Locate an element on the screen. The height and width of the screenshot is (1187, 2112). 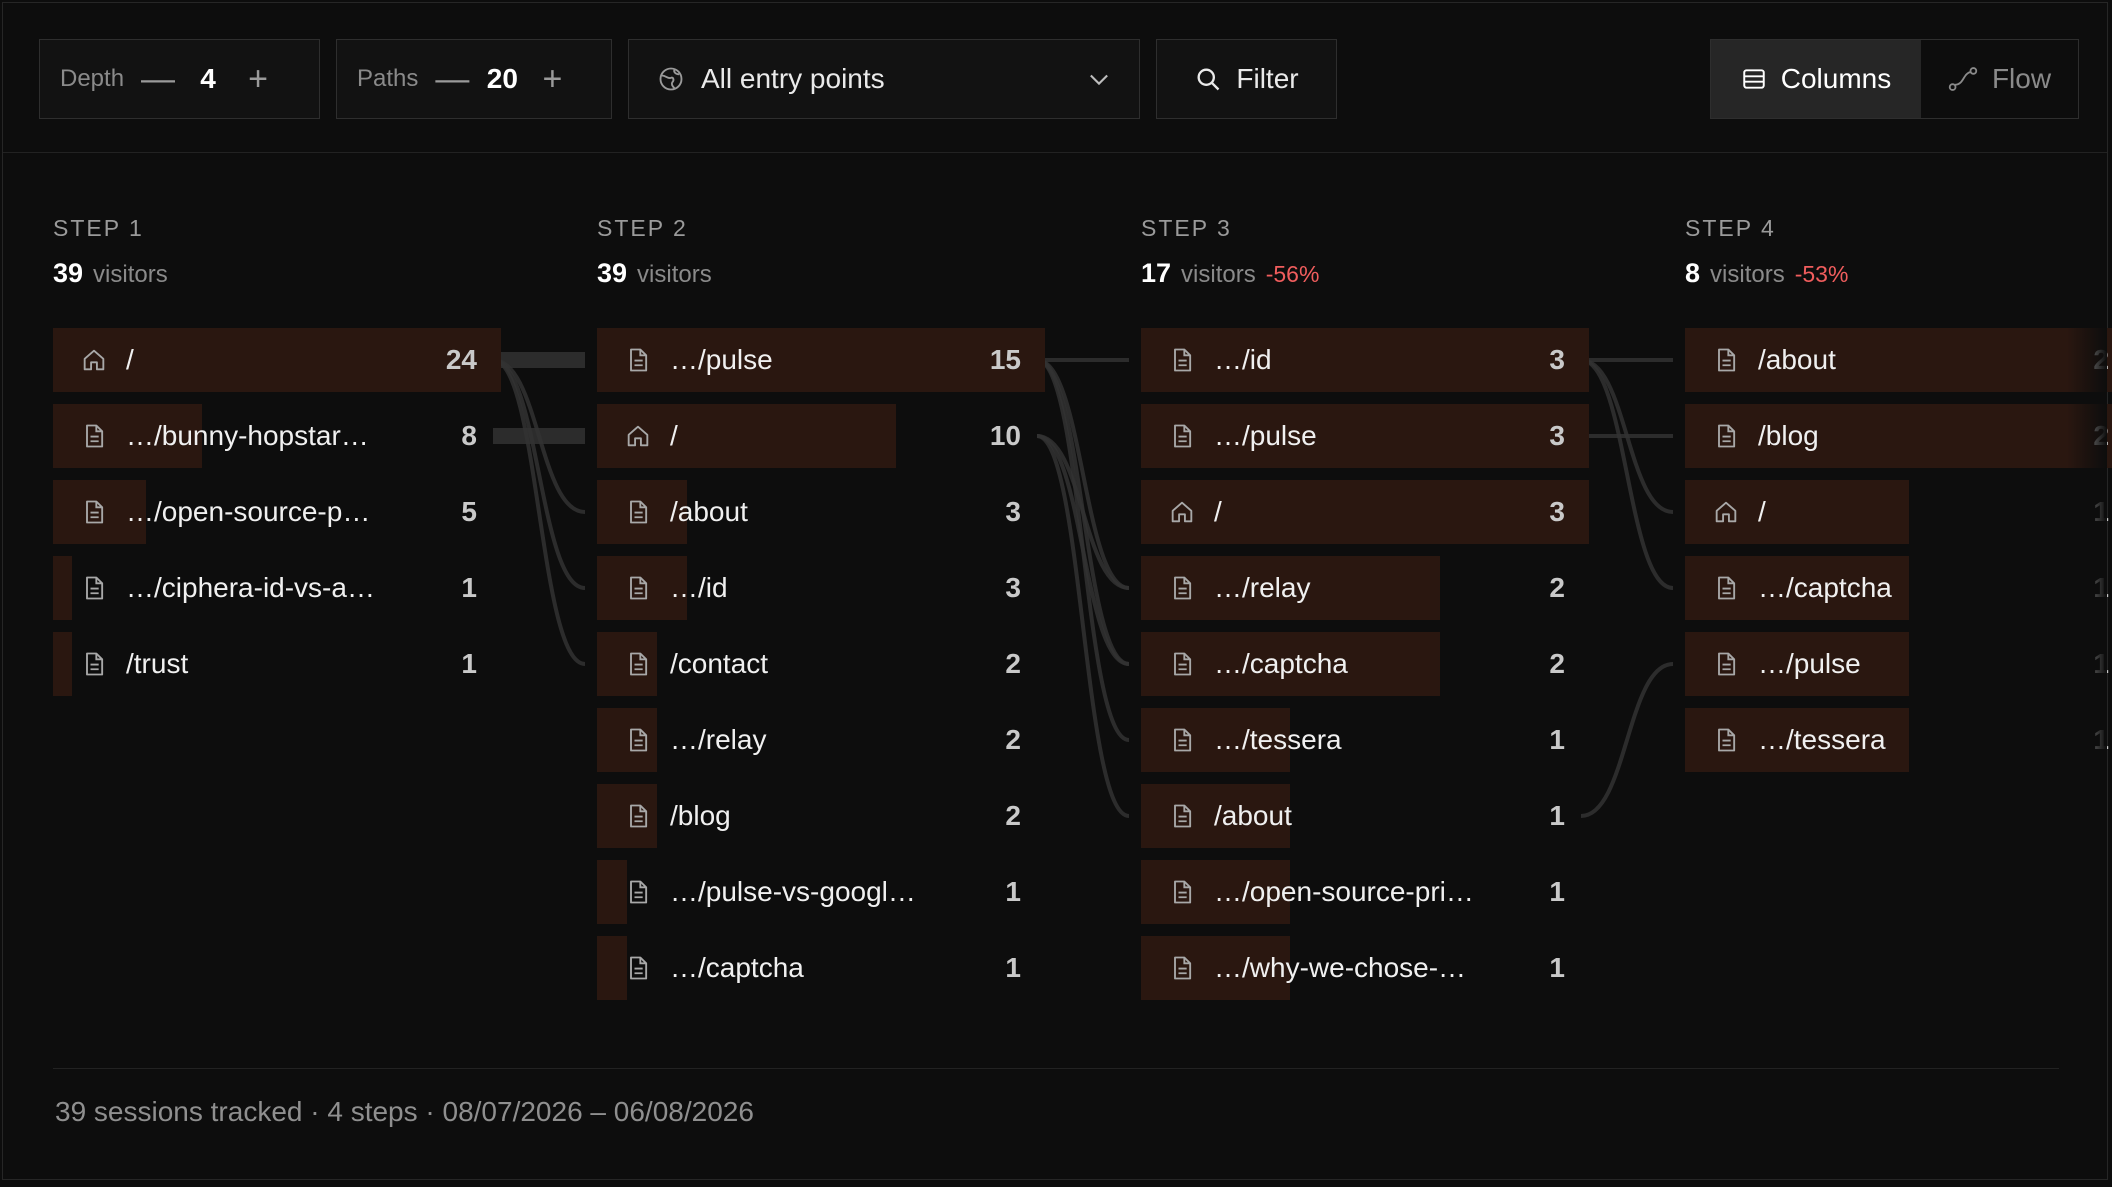
entry-points-select: All entry points is located at coordinates (884, 79).